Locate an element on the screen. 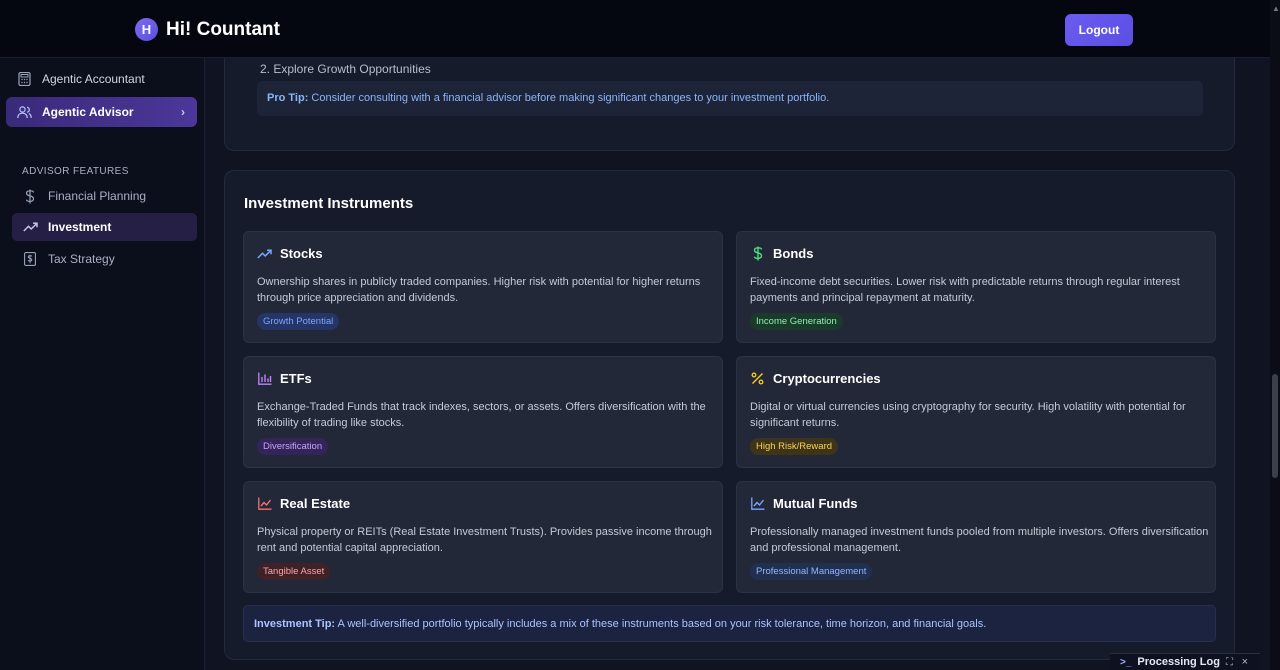 This screenshot has height=670, width=1280. instrument-name: Mutual Funds is located at coordinates (815, 503).